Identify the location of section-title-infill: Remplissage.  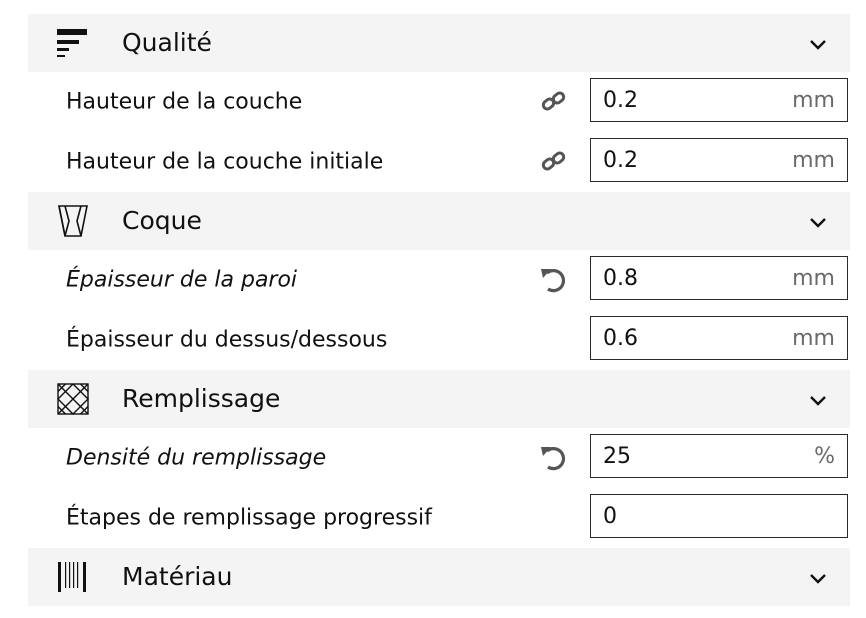
(201, 398).